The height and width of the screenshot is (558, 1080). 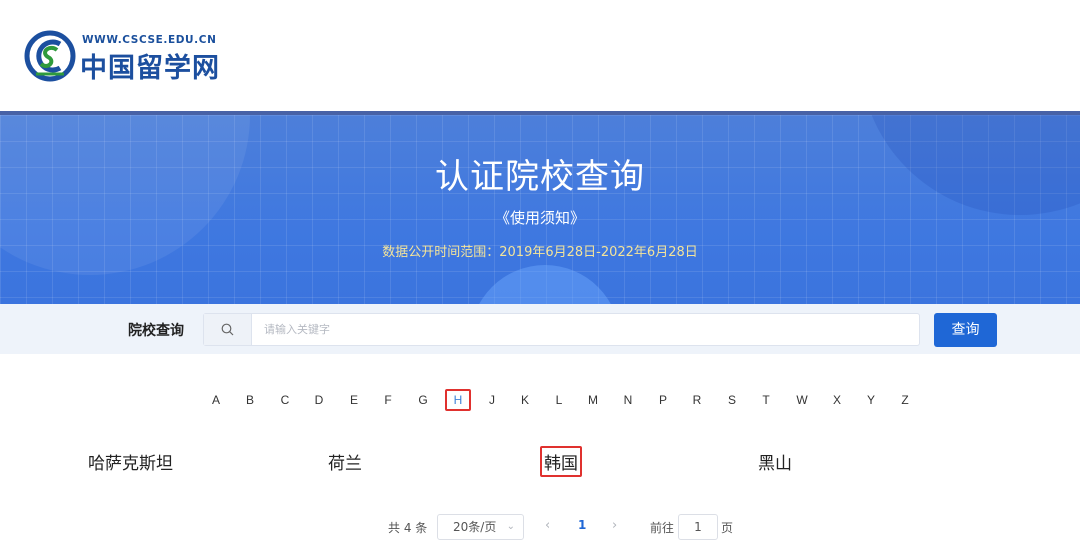 I want to click on search-icon-container, so click(x=228, y=329).